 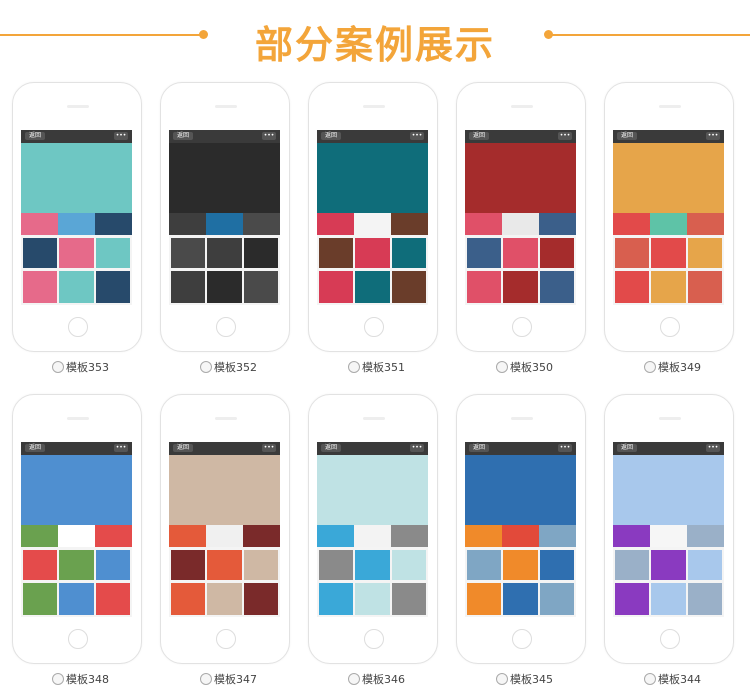 I want to click on header-line-right, so click(x=651, y=35).